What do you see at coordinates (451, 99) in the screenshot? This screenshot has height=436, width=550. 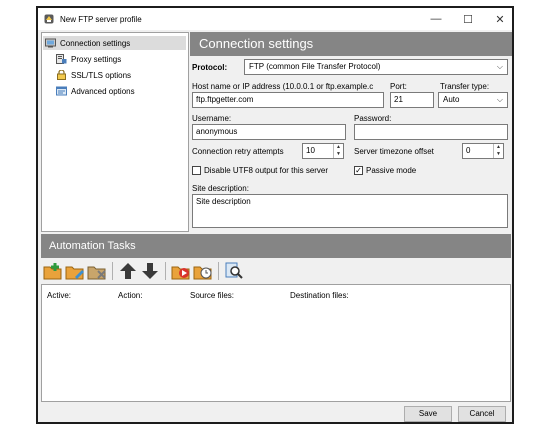 I see `transfer-type-value: Auto` at bounding box center [451, 99].